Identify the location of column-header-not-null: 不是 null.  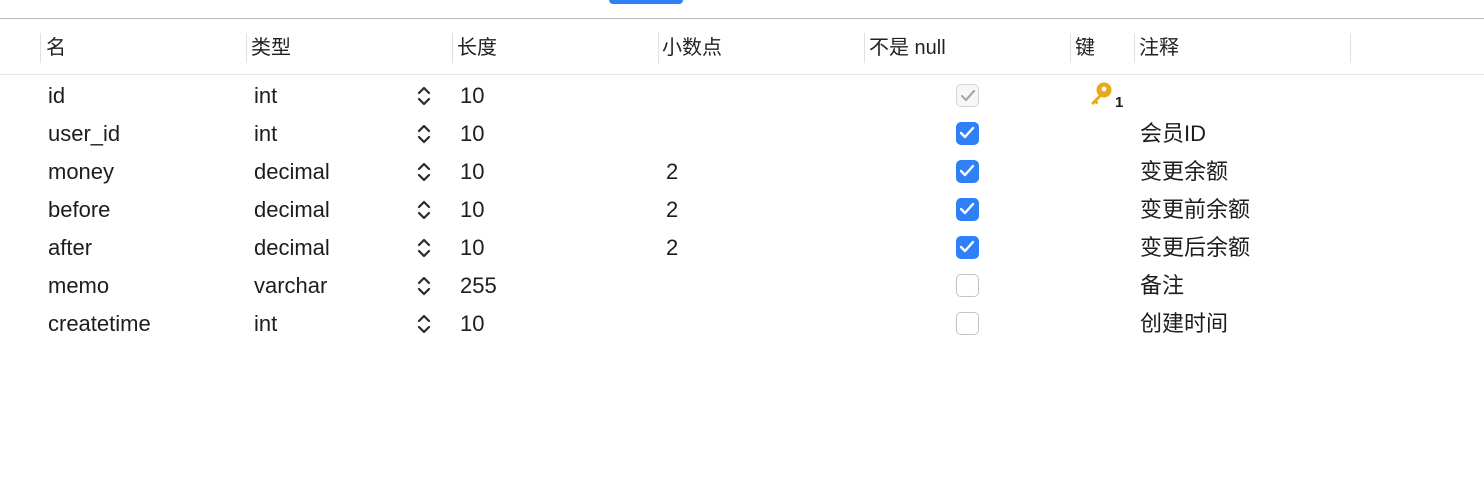
(907, 48).